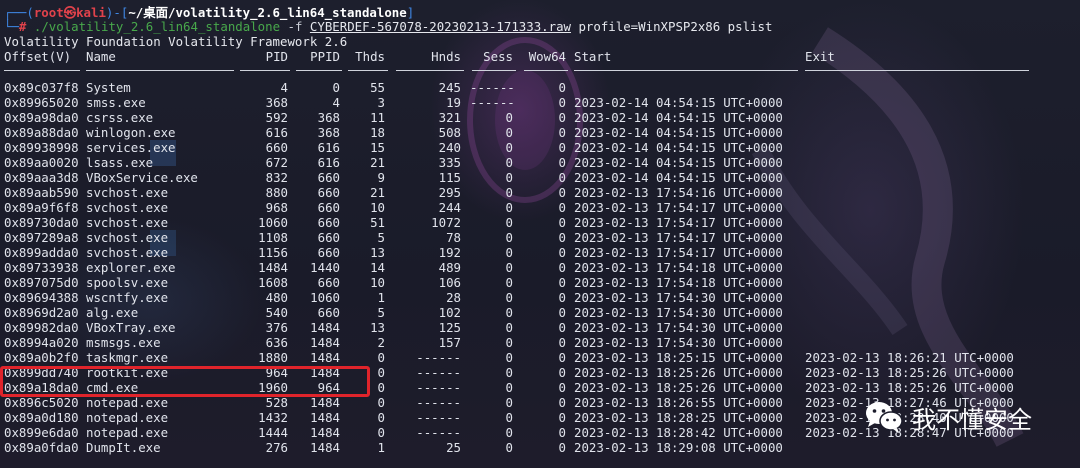  I want to click on cell-name: winlogon.exe, so click(131, 132).